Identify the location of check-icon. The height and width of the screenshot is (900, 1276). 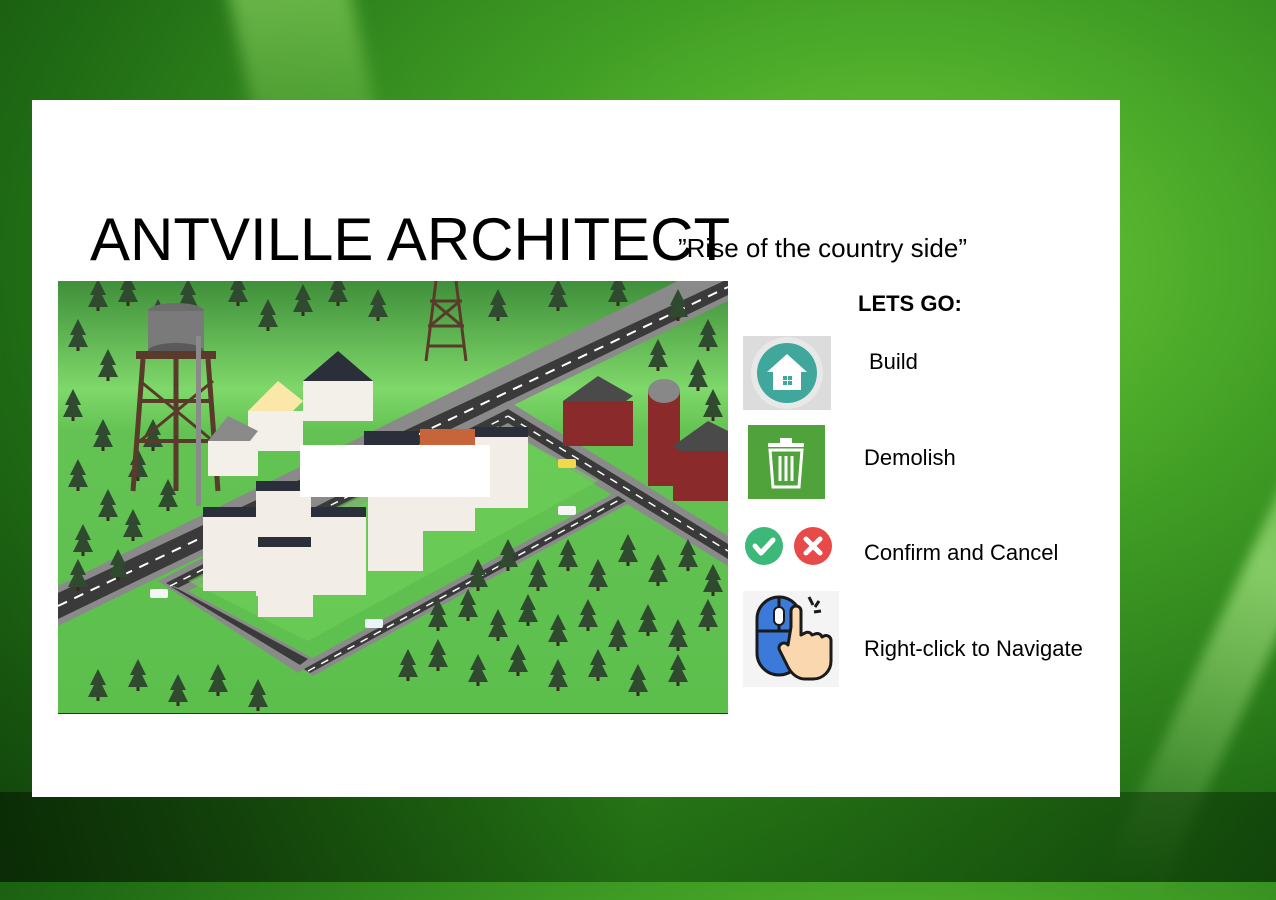
(764, 546).